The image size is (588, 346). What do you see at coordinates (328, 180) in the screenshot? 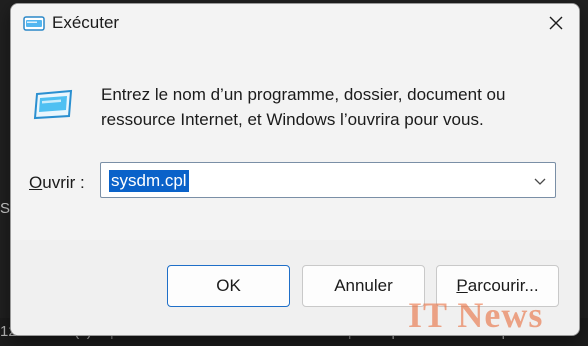
I see `open-combobox: sysdm.cpl` at bounding box center [328, 180].